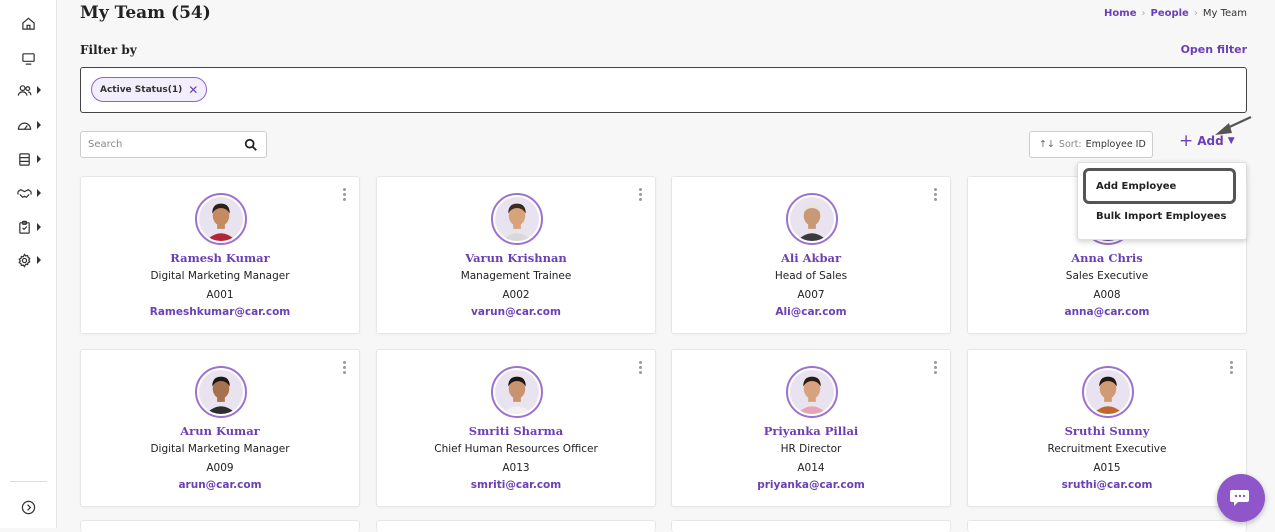 This screenshot has width=1275, height=532. Describe the element at coordinates (24, 126) in the screenshot. I see `gauge-icon` at that location.